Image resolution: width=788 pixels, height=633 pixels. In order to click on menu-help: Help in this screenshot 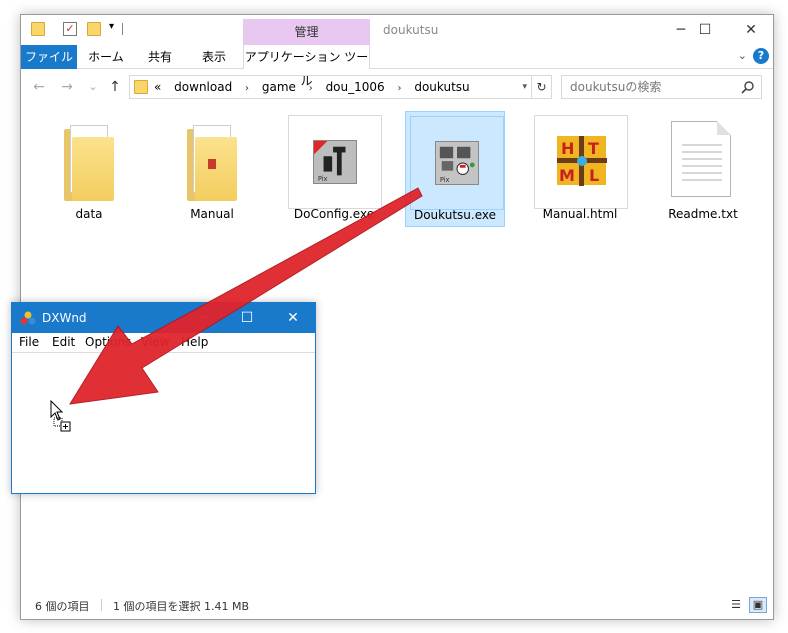, I will do `click(194, 342)`.